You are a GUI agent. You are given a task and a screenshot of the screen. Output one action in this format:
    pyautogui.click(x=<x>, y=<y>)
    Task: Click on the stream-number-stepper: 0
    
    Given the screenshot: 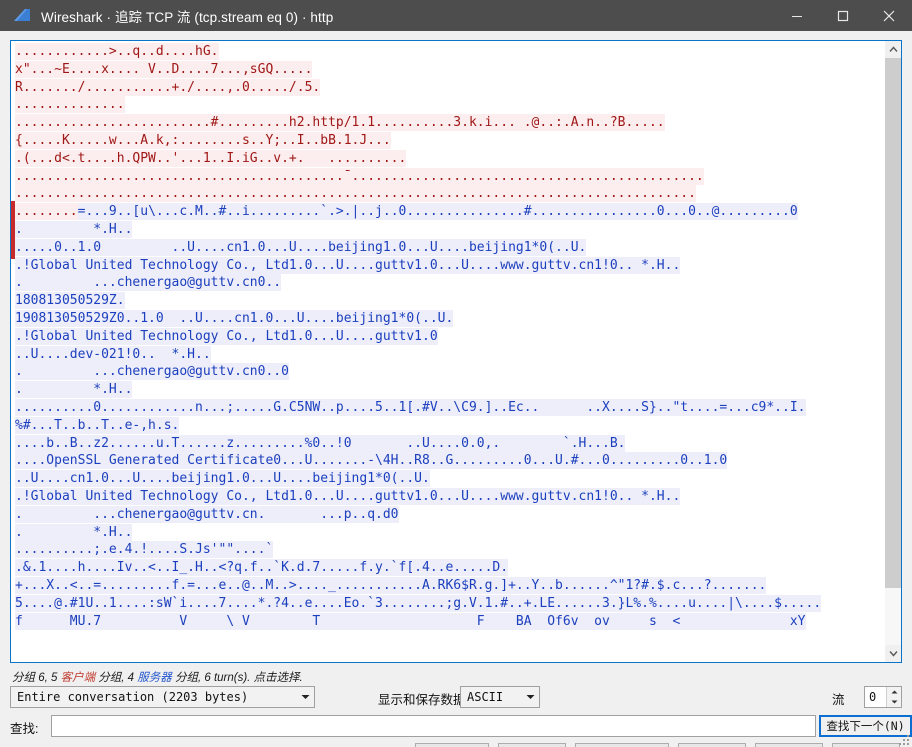 What is the action you would take?
    pyautogui.click(x=883, y=697)
    